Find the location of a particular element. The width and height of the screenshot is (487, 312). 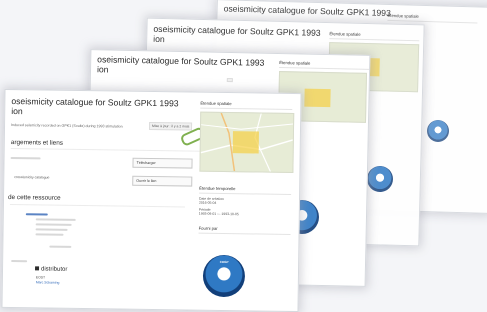

open-link-button: Ouvrir le lien is located at coordinates (162, 181).